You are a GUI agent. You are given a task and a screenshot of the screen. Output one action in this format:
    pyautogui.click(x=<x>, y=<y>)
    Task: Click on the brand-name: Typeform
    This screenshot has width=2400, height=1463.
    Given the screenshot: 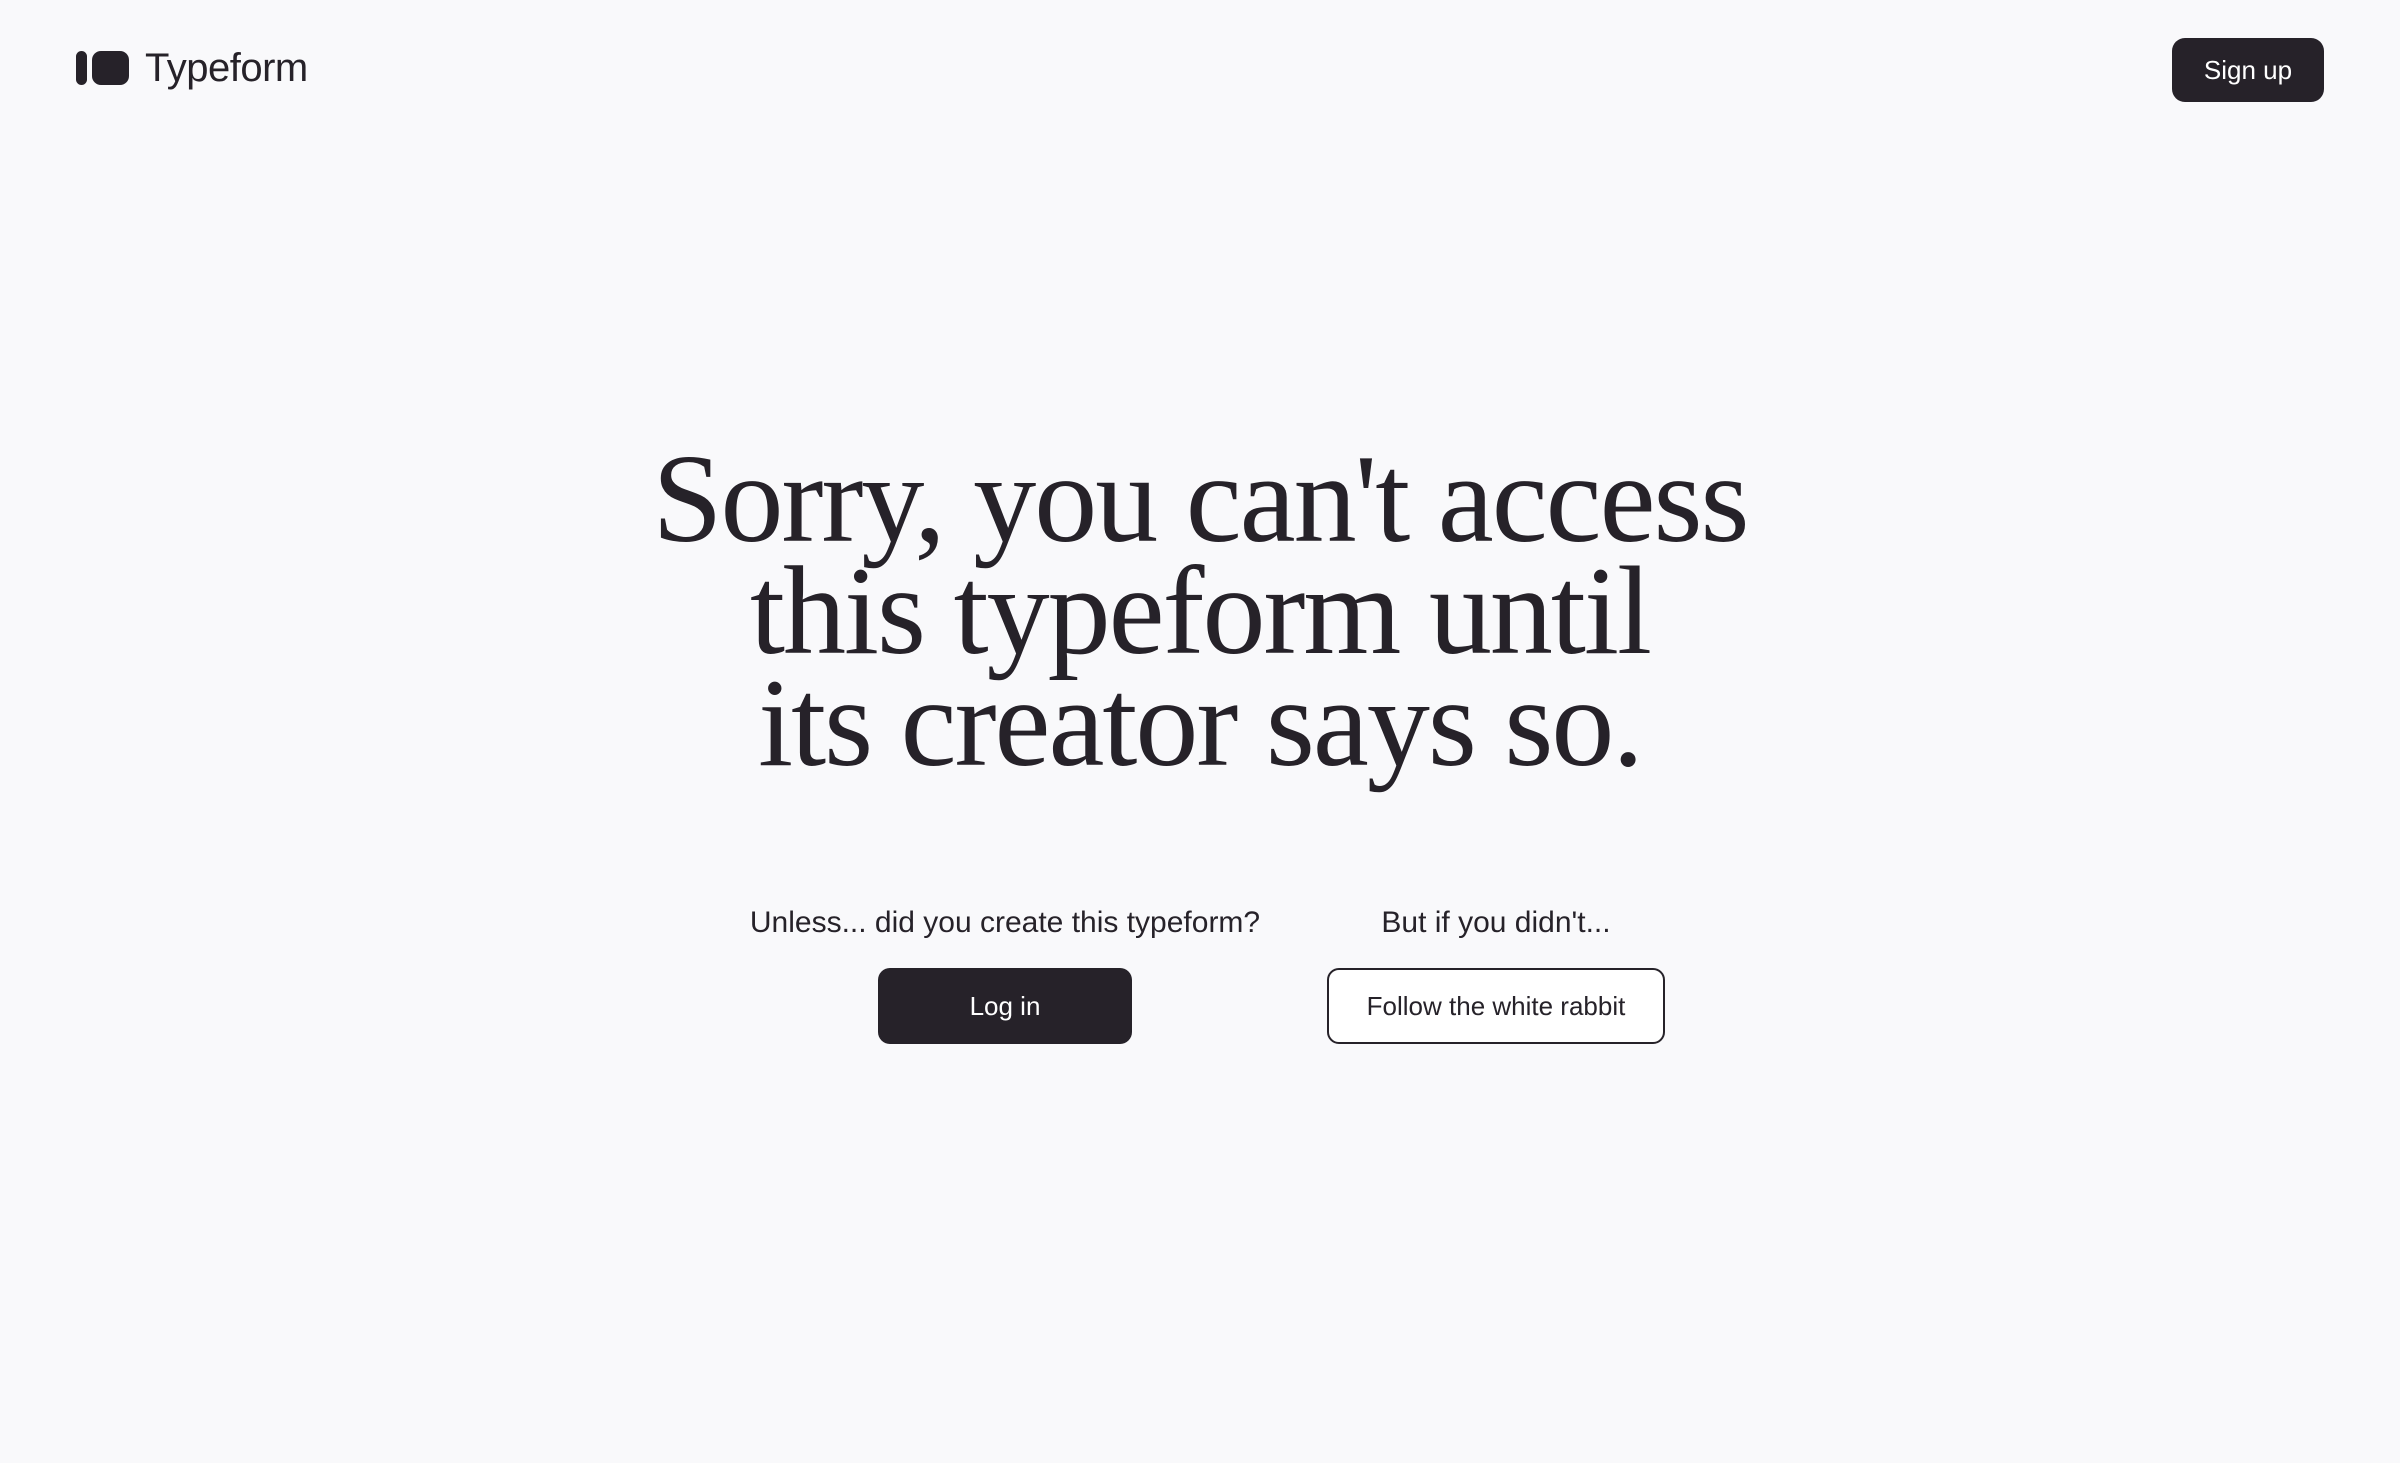 What is the action you would take?
    pyautogui.click(x=226, y=68)
    